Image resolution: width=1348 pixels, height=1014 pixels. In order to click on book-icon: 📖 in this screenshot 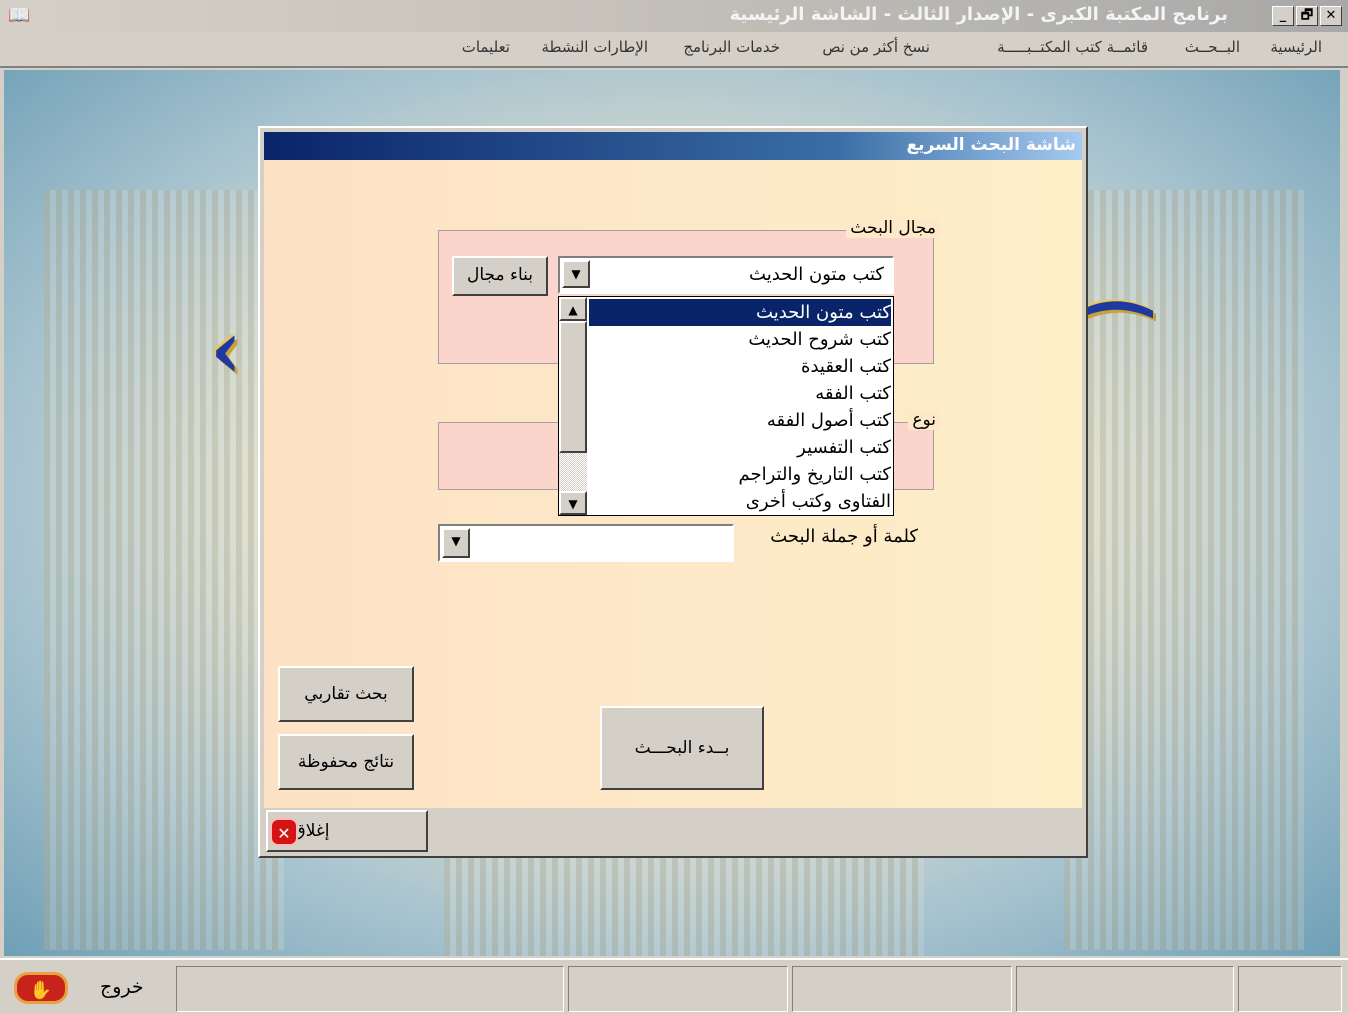, I will do `click(20, 16)`.